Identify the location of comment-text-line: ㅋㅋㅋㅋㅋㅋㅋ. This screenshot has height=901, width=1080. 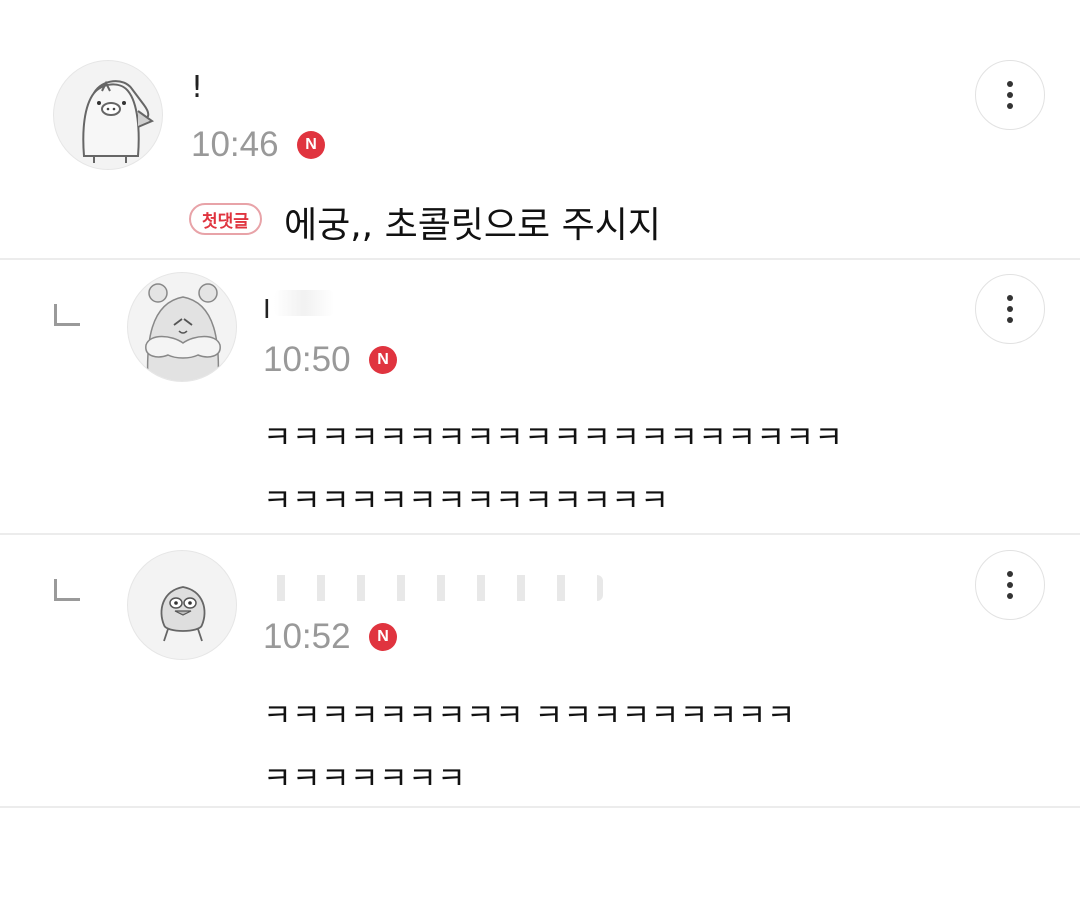
(365, 779).